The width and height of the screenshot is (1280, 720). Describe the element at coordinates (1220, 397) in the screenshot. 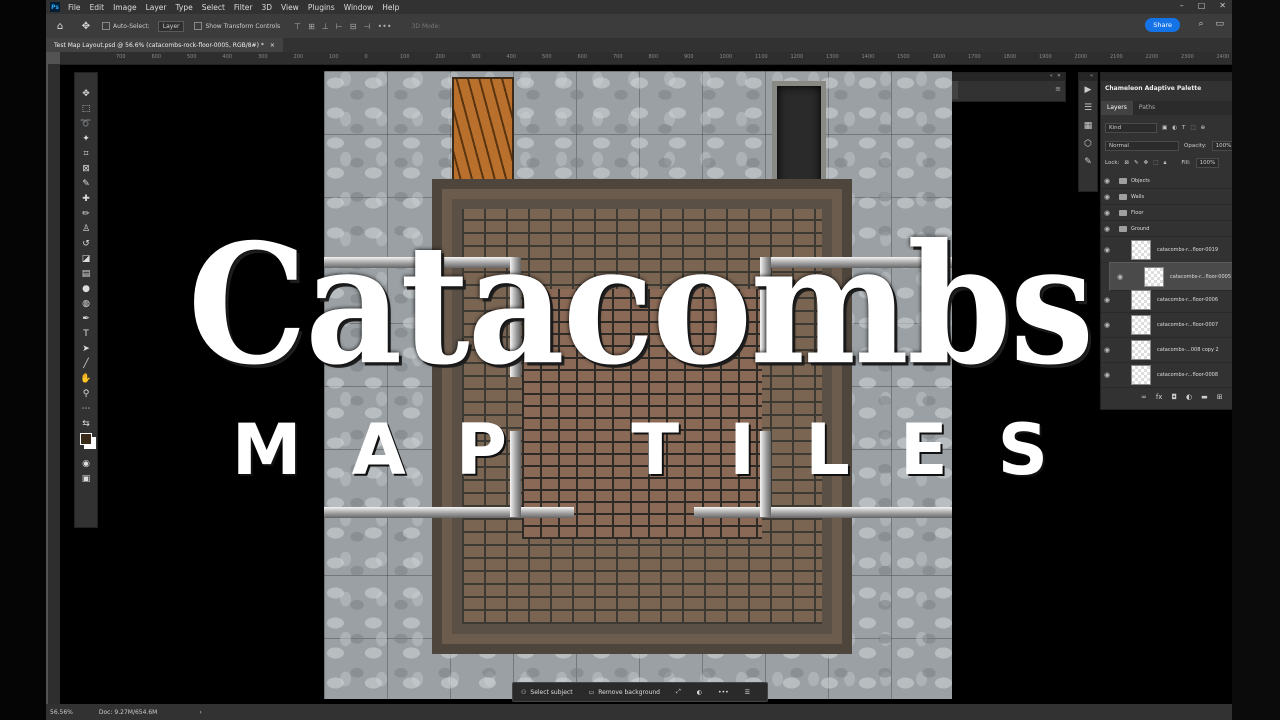

I see `new-layer-icon: ⊞` at that location.